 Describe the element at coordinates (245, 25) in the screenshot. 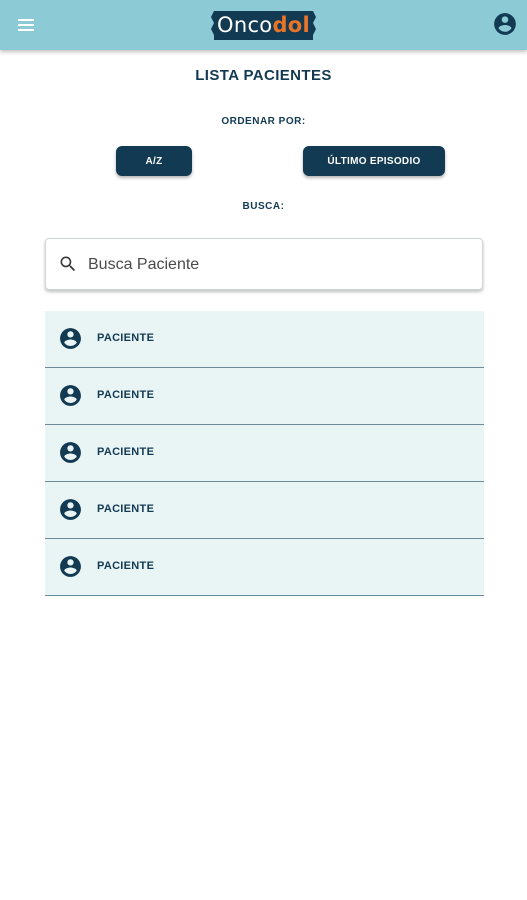

I see `logo-text-onco: Onco` at that location.